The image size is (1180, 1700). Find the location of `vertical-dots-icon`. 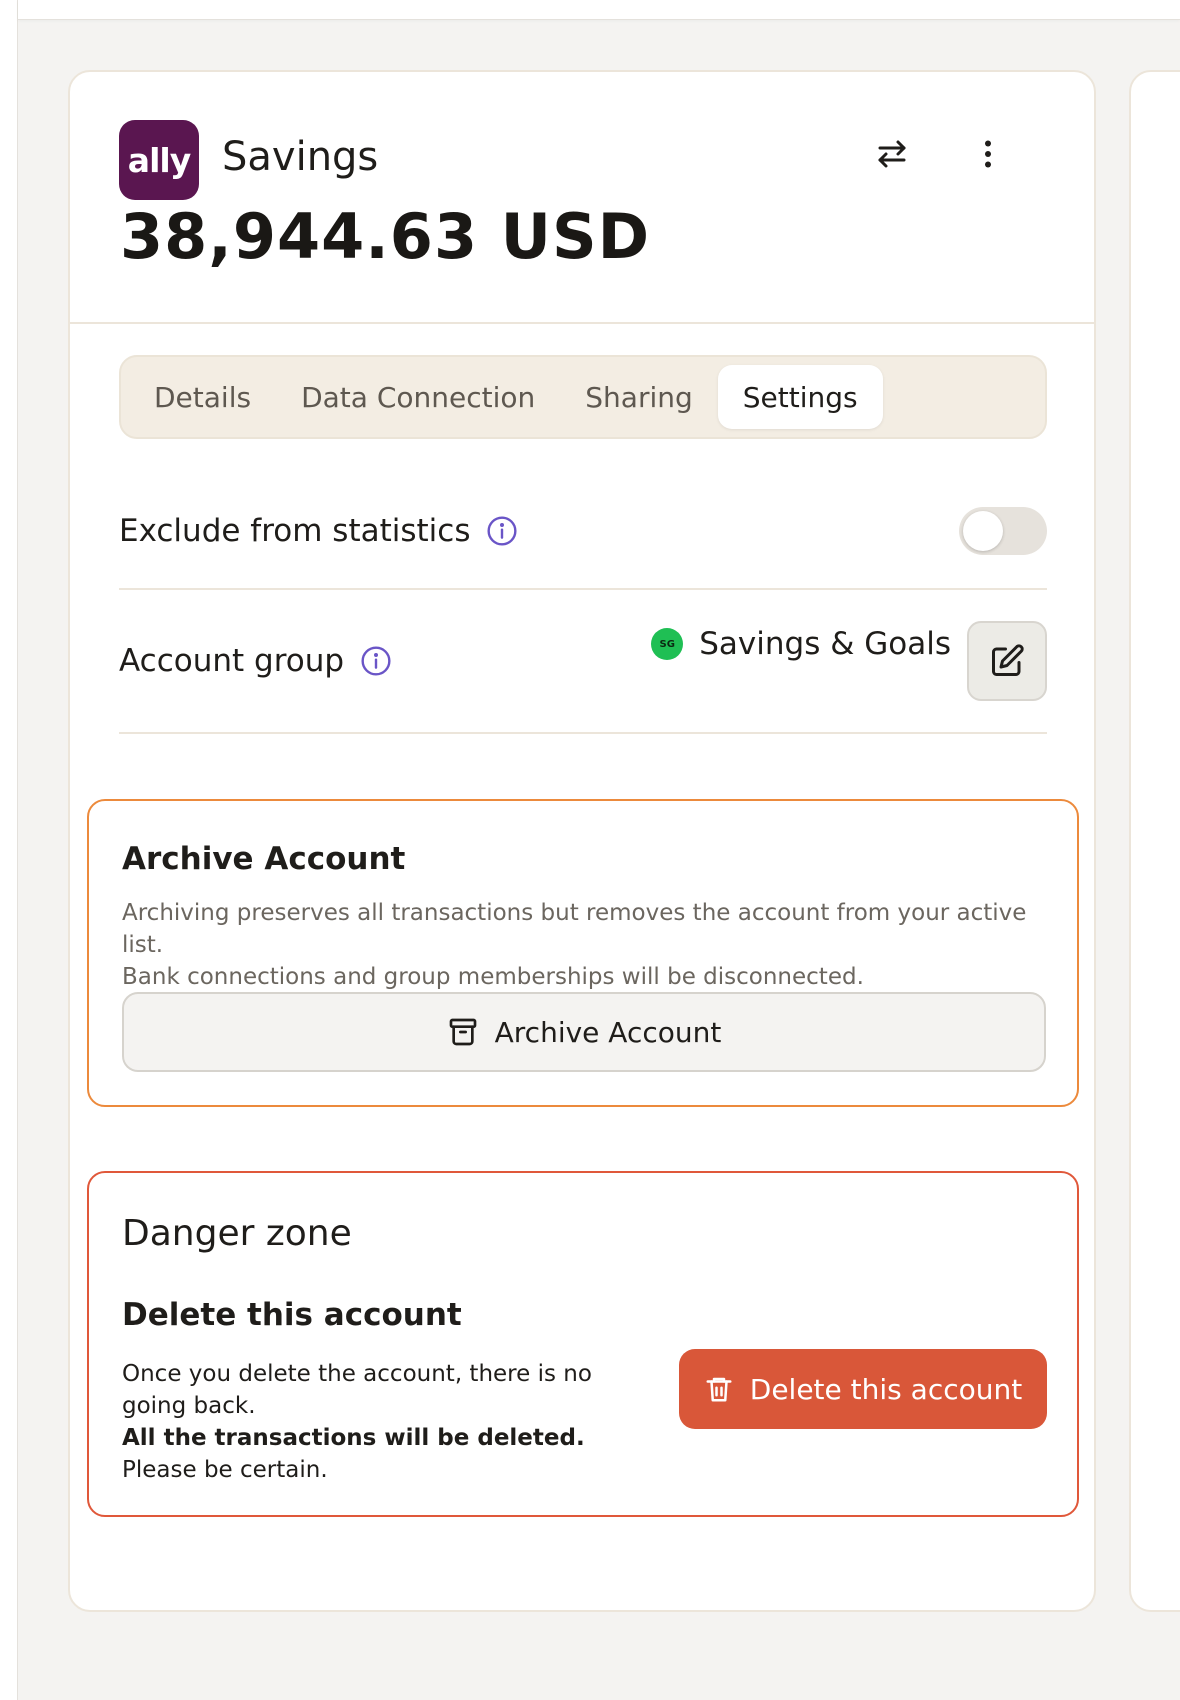

vertical-dots-icon is located at coordinates (988, 154).